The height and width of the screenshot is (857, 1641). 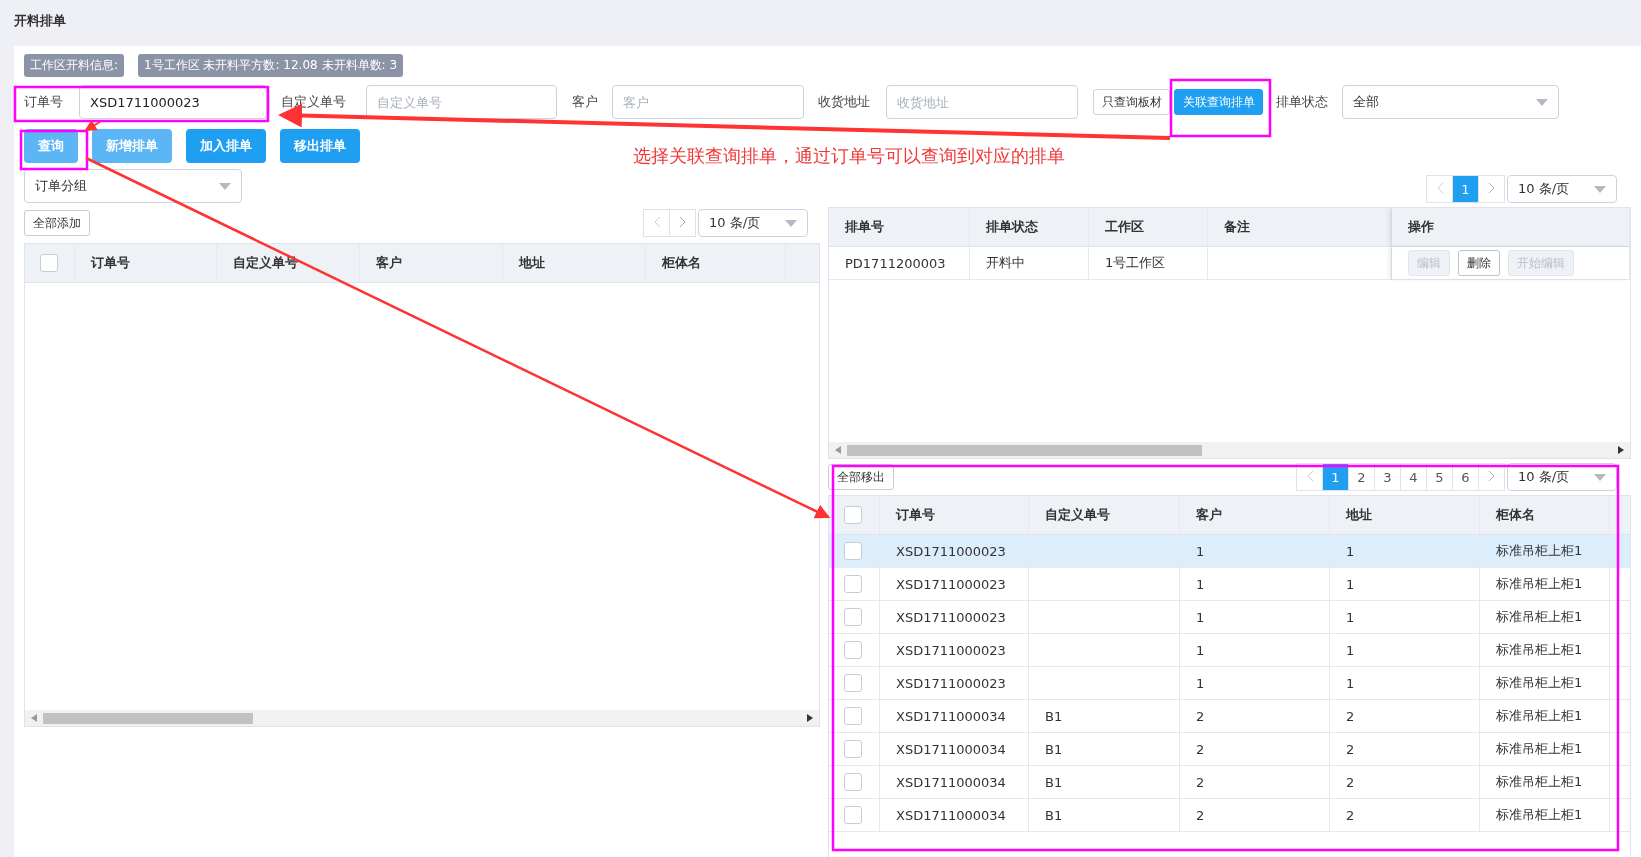 What do you see at coordinates (574, 263) in the screenshot?
I see `column-header: 地址` at bounding box center [574, 263].